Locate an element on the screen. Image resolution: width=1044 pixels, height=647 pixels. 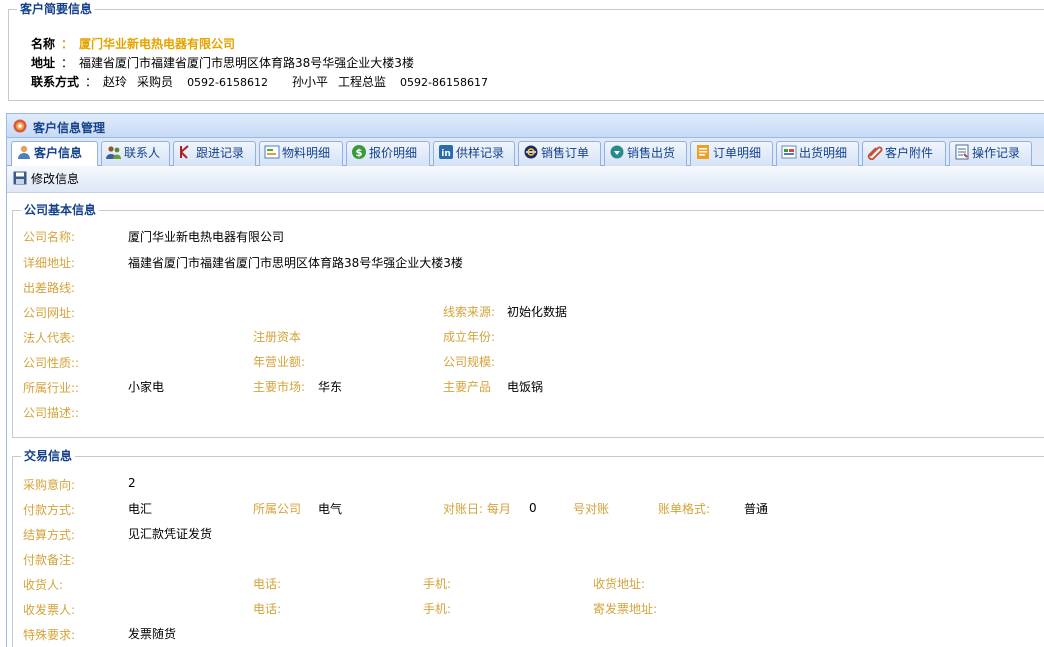
attachment-icon is located at coordinates (875, 153).